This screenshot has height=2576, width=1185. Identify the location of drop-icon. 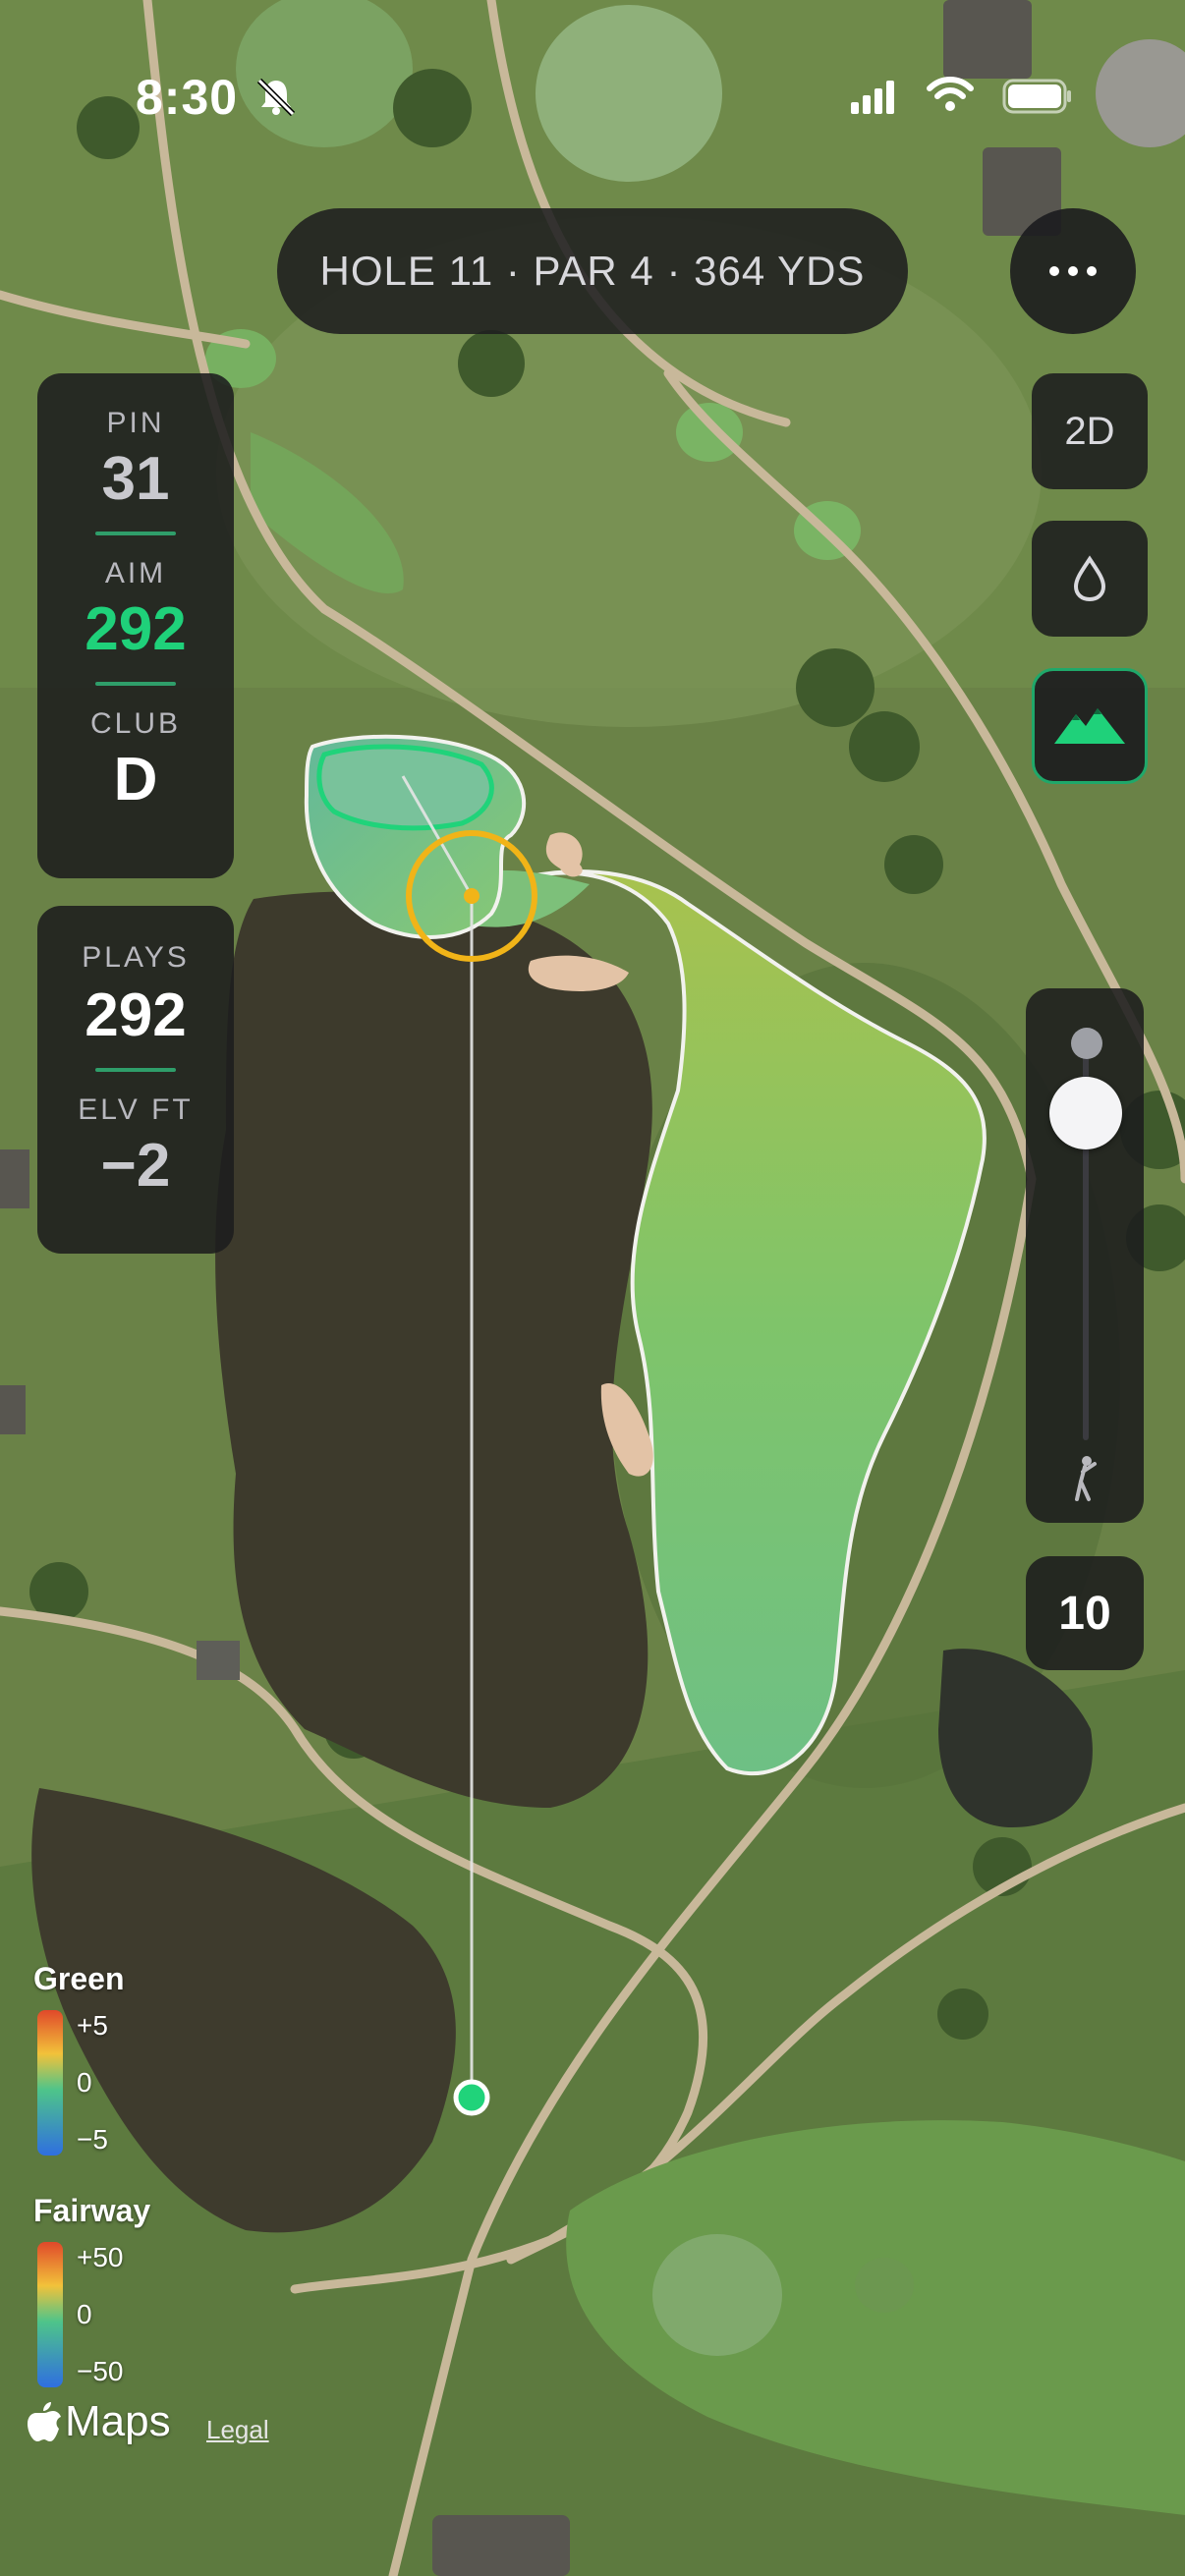
(1089, 578).